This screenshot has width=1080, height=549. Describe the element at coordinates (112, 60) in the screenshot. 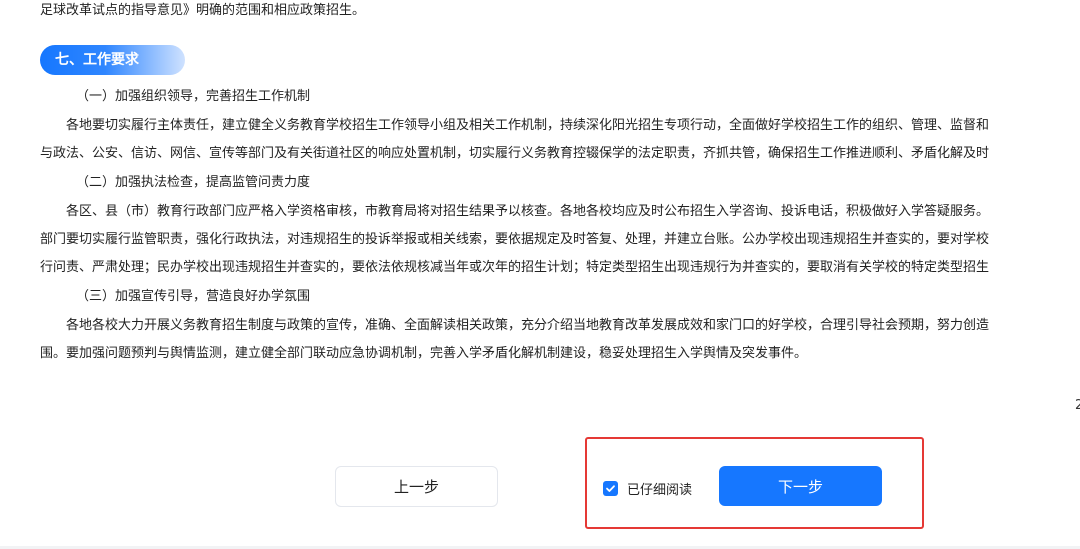

I see `section-title-badge: 七、工作要求` at that location.